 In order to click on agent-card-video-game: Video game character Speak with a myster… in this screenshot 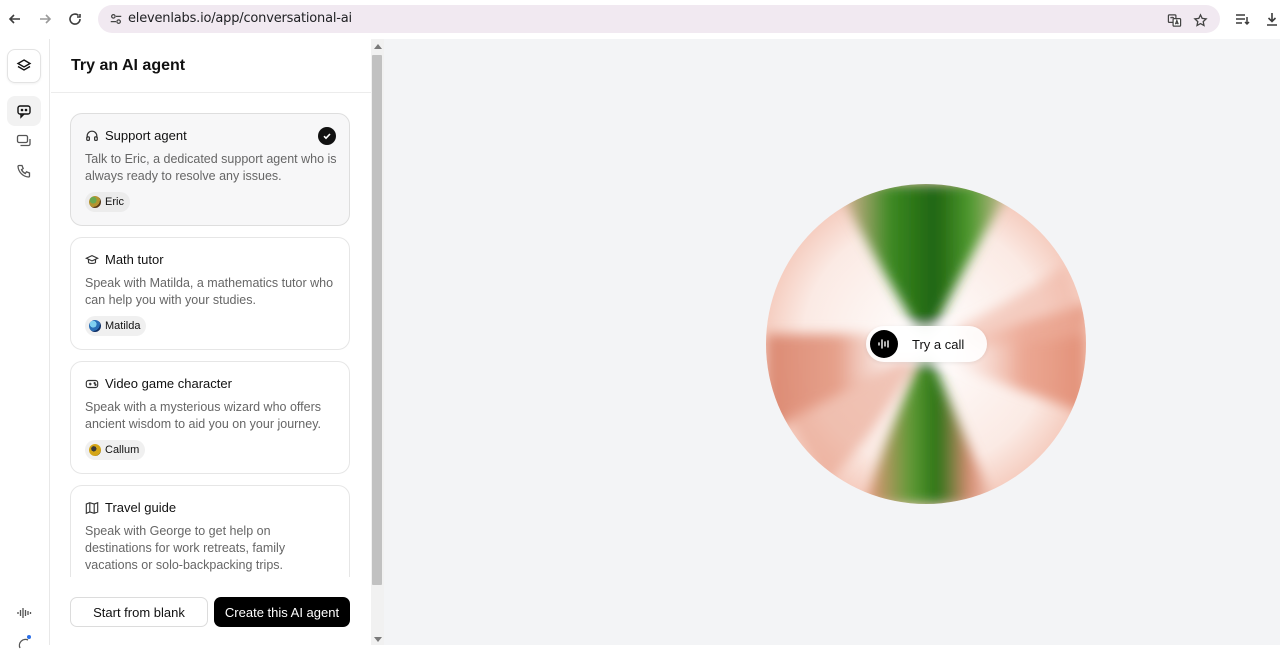, I will do `click(210, 417)`.